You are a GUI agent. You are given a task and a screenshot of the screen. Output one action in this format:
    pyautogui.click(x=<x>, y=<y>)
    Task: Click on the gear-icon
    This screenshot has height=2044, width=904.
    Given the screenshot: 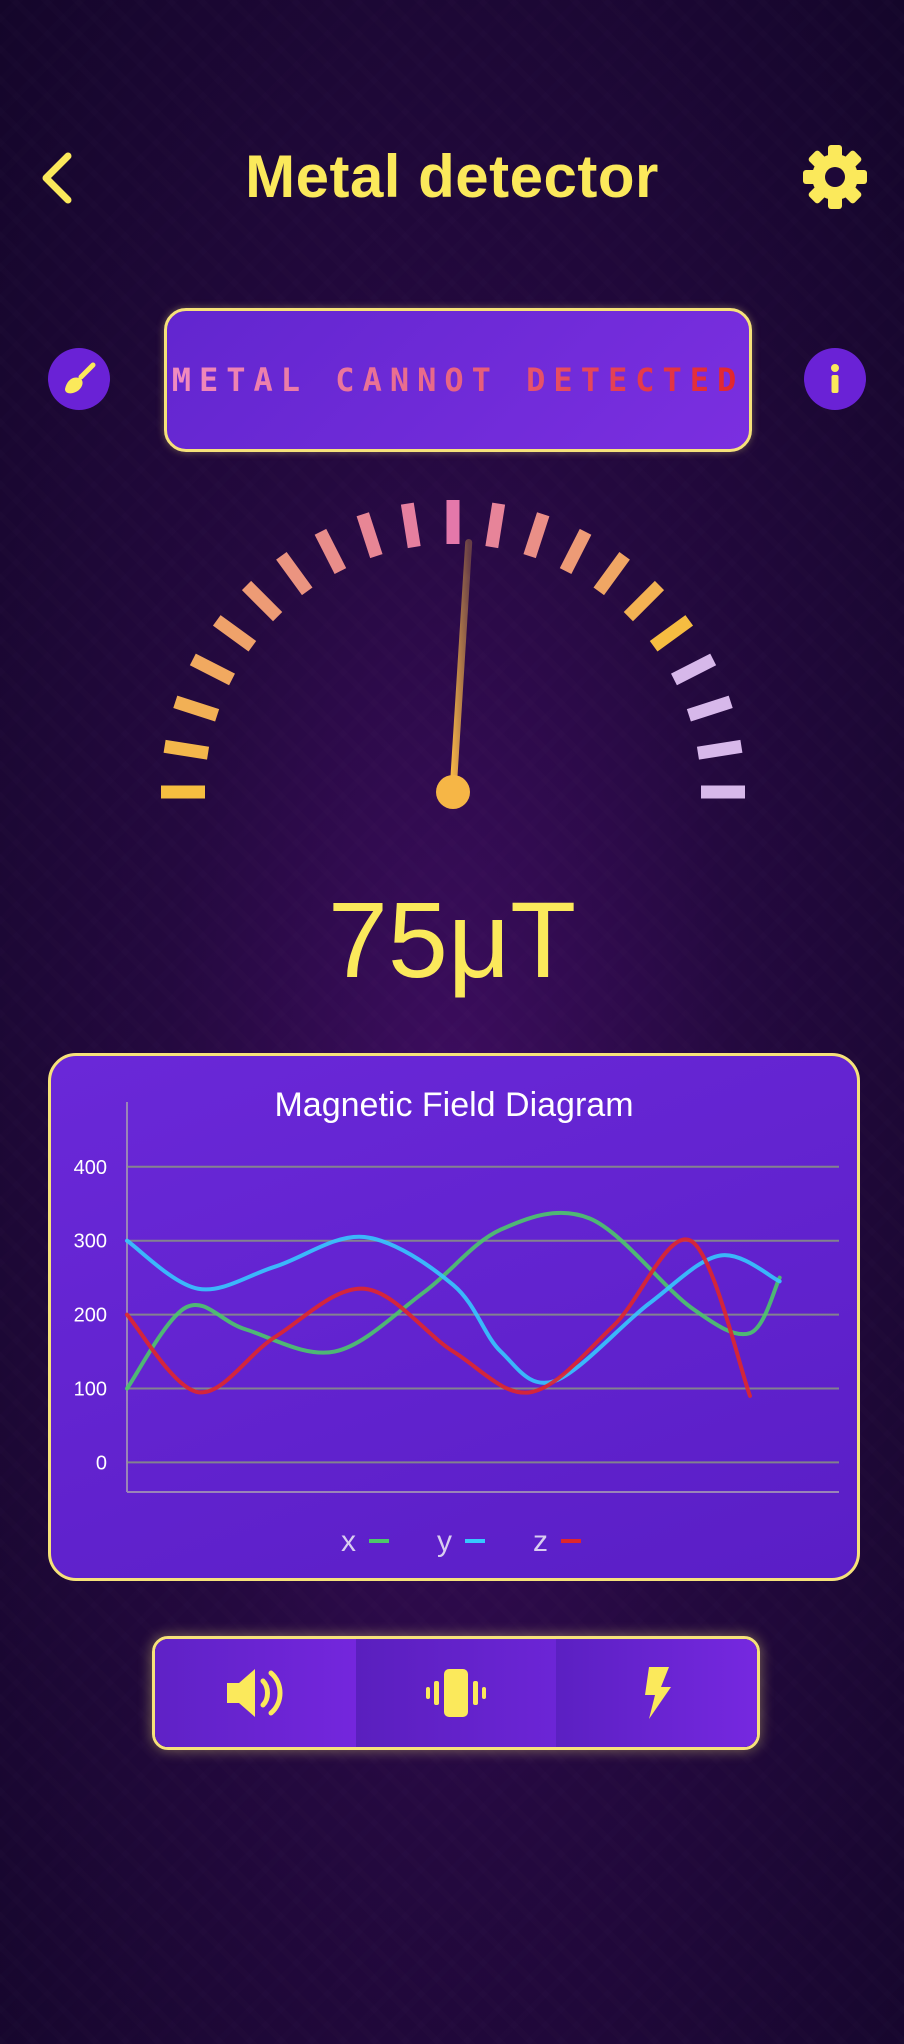 What is the action you would take?
    pyautogui.click(x=835, y=177)
    